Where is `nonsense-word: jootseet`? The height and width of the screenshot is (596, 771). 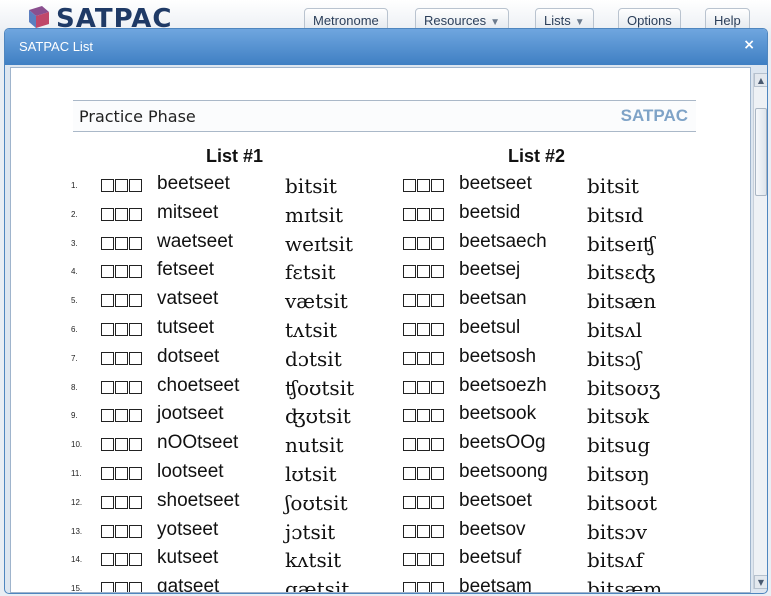
nonsense-word: jootseet is located at coordinates (190, 414).